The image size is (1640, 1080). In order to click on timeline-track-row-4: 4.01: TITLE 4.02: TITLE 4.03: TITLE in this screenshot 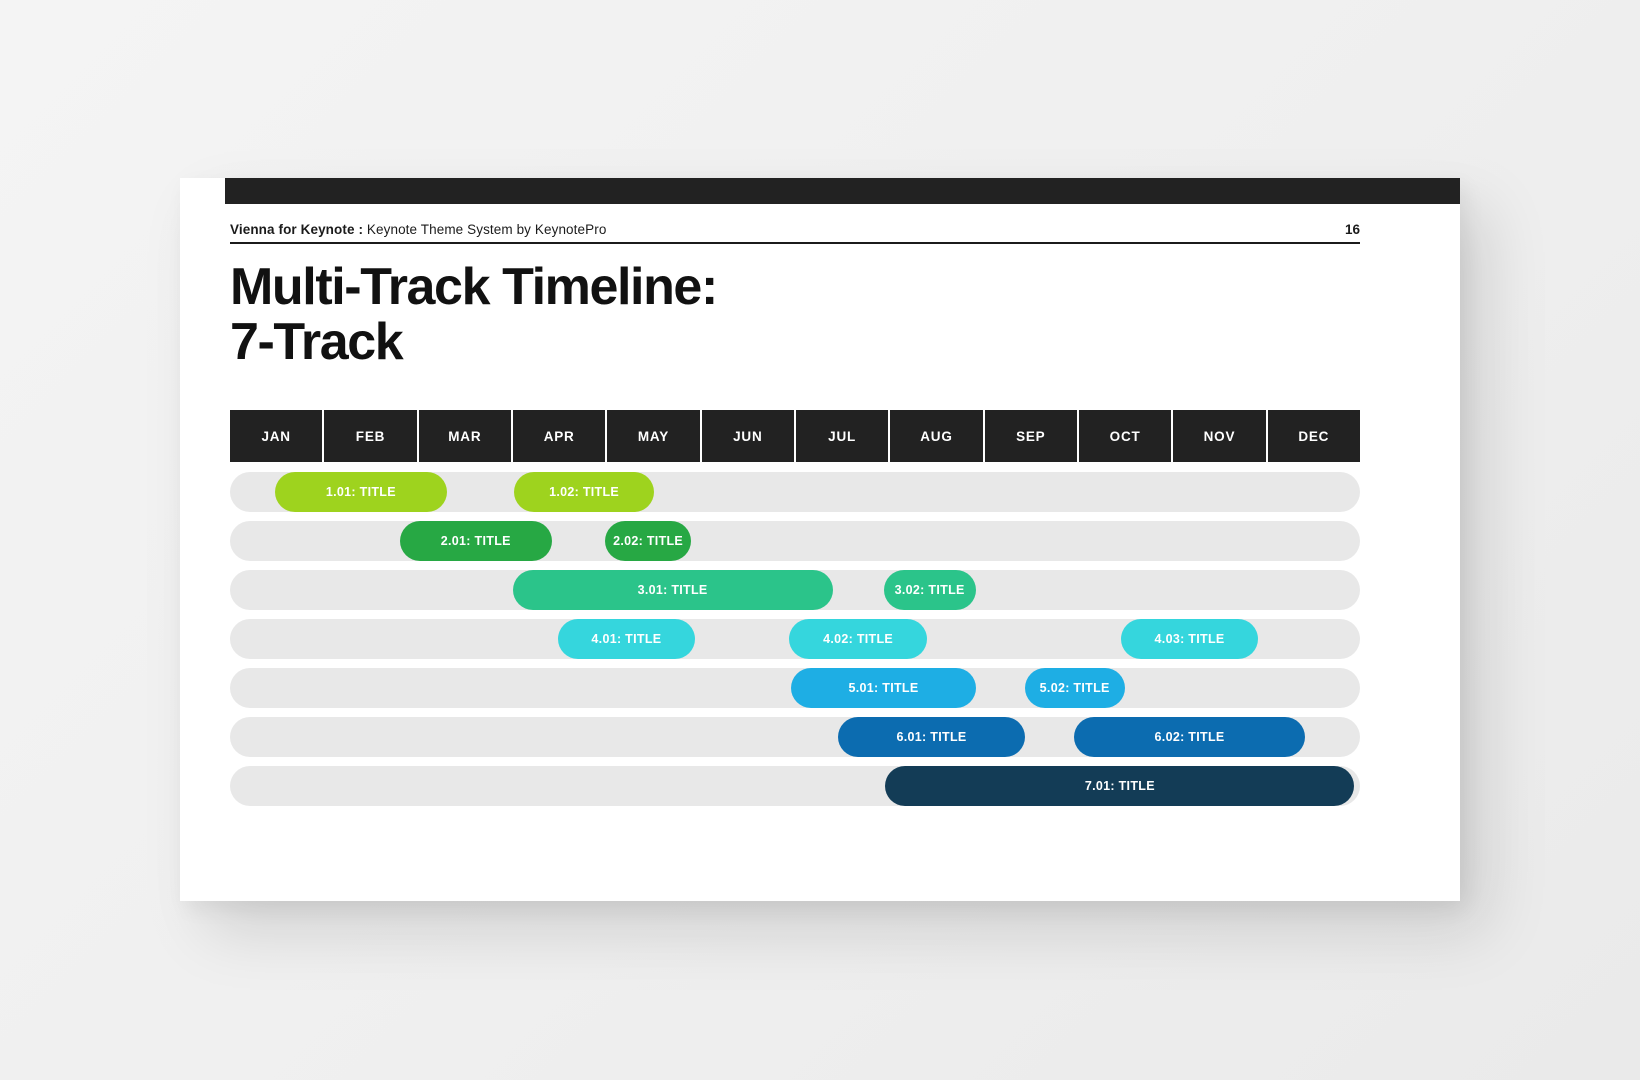, I will do `click(795, 639)`.